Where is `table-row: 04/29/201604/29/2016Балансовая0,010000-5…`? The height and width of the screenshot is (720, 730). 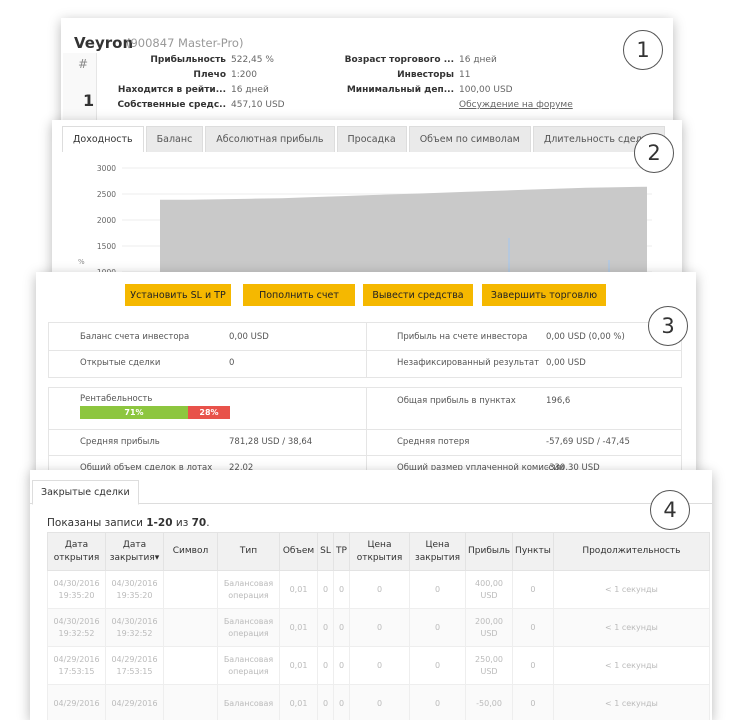
table-row: 04/29/201604/29/2016Балансовая0,010000-5… is located at coordinates (379, 702).